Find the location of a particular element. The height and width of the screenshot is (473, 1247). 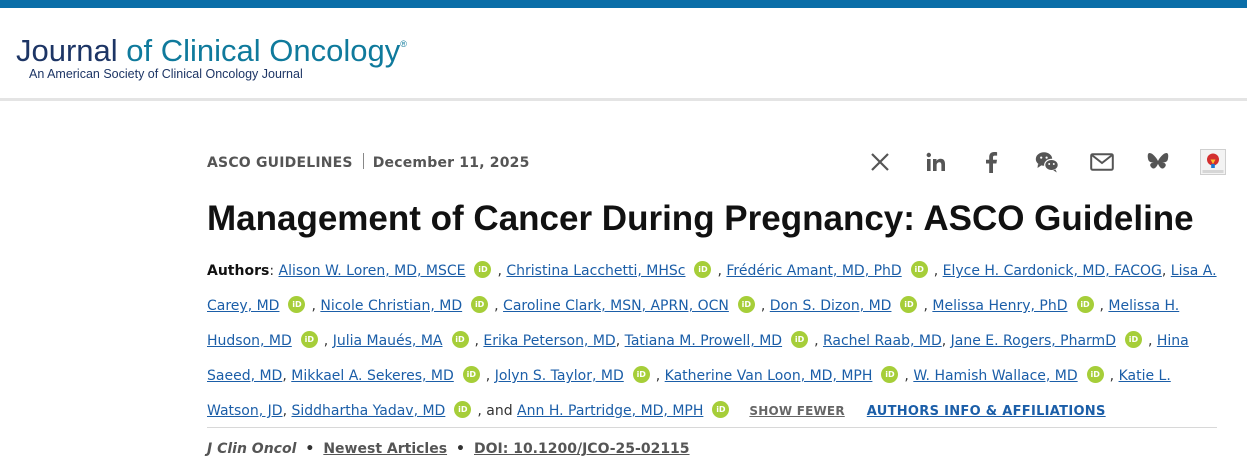

author-link: Elyce H. Cardonick, MD, FACOG is located at coordinates (1052, 271).